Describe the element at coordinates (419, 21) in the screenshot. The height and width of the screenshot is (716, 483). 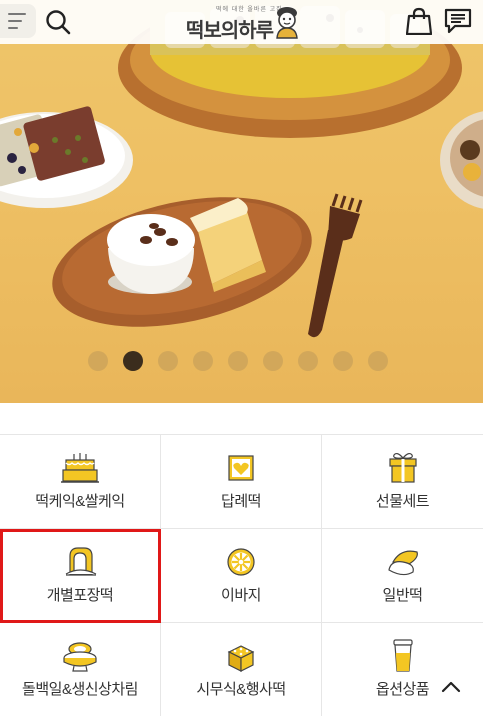
I see `shopping-bag-icon` at that location.